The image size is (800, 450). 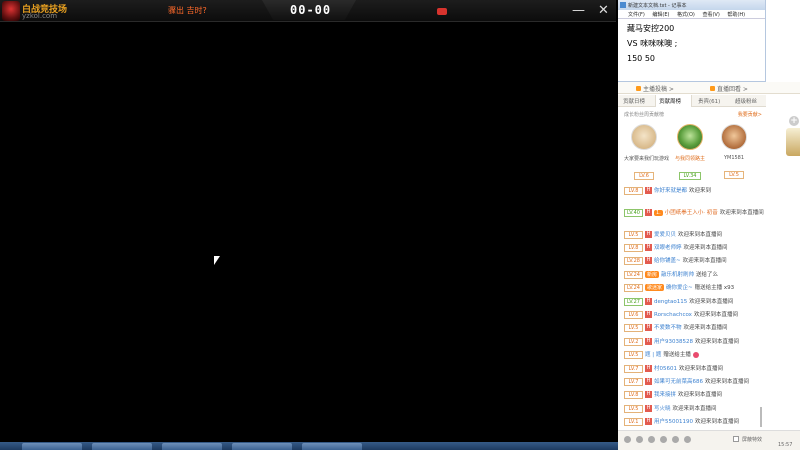 I want to click on chat-username: 确你爱企~, so click(x=679, y=288).